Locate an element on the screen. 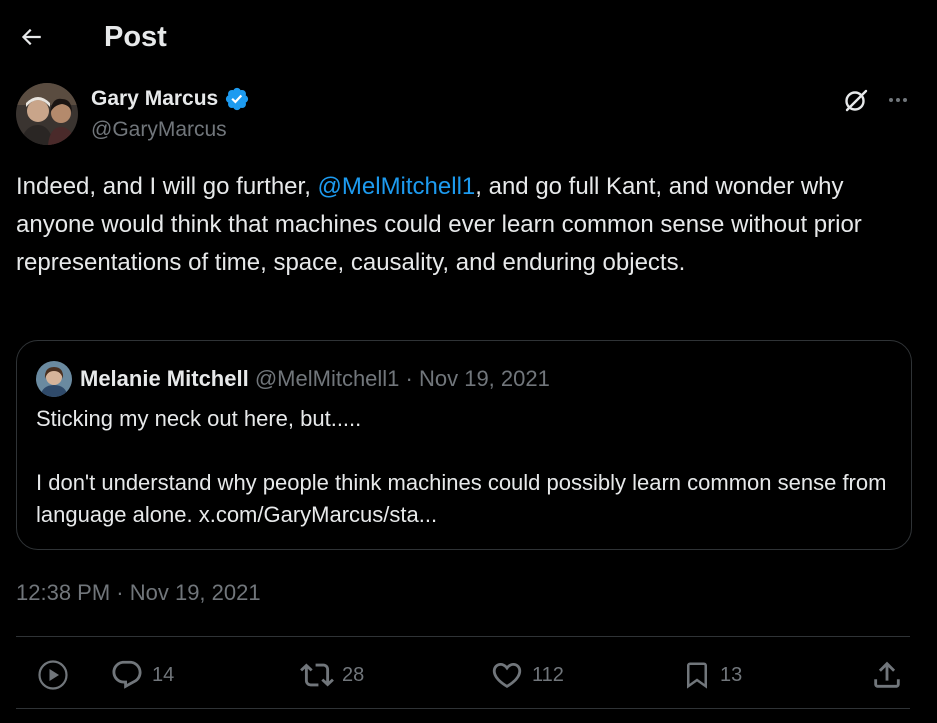  verified-badge-icon is located at coordinates (237, 99).